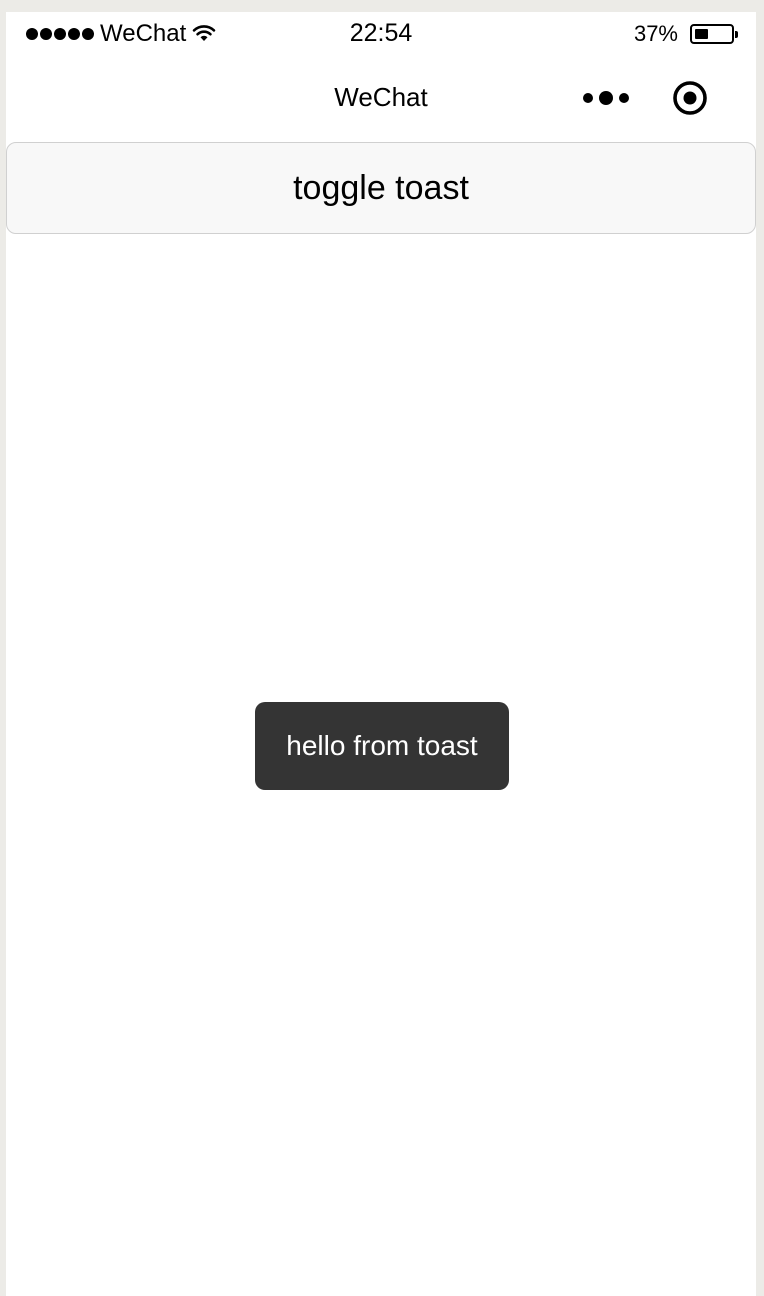  What do you see at coordinates (606, 98) in the screenshot?
I see `more-dots-icon` at bounding box center [606, 98].